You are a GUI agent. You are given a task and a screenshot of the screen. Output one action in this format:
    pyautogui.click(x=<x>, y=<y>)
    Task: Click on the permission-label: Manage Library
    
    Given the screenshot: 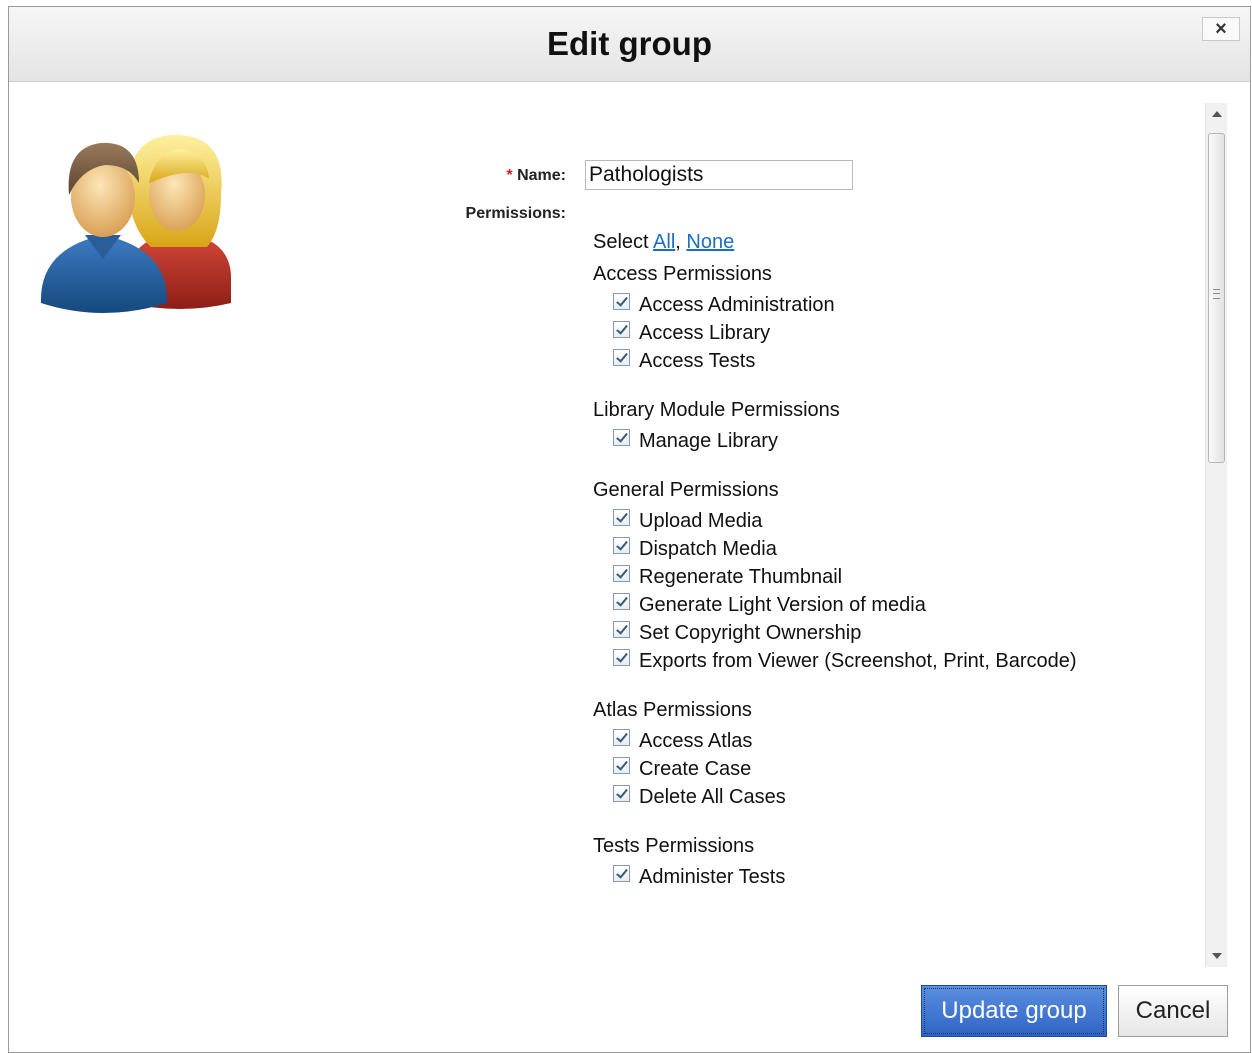 What is the action you would take?
    pyautogui.click(x=708, y=441)
    